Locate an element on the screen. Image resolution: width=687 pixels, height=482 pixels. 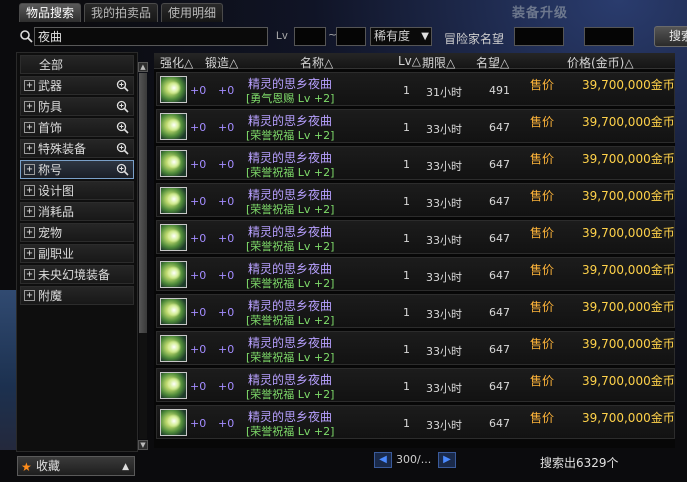
category-label: 副职业 is located at coordinates (56, 254).